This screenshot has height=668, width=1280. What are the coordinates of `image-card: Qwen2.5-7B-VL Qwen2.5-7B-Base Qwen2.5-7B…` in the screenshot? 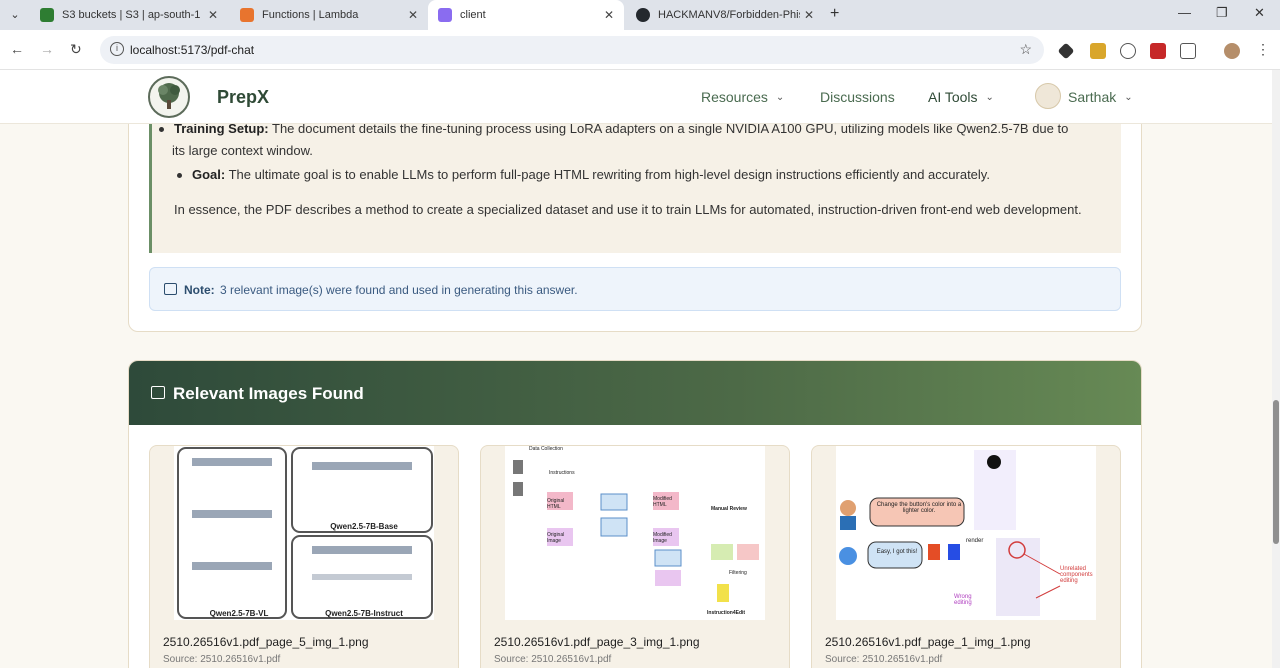 It's located at (304, 556).